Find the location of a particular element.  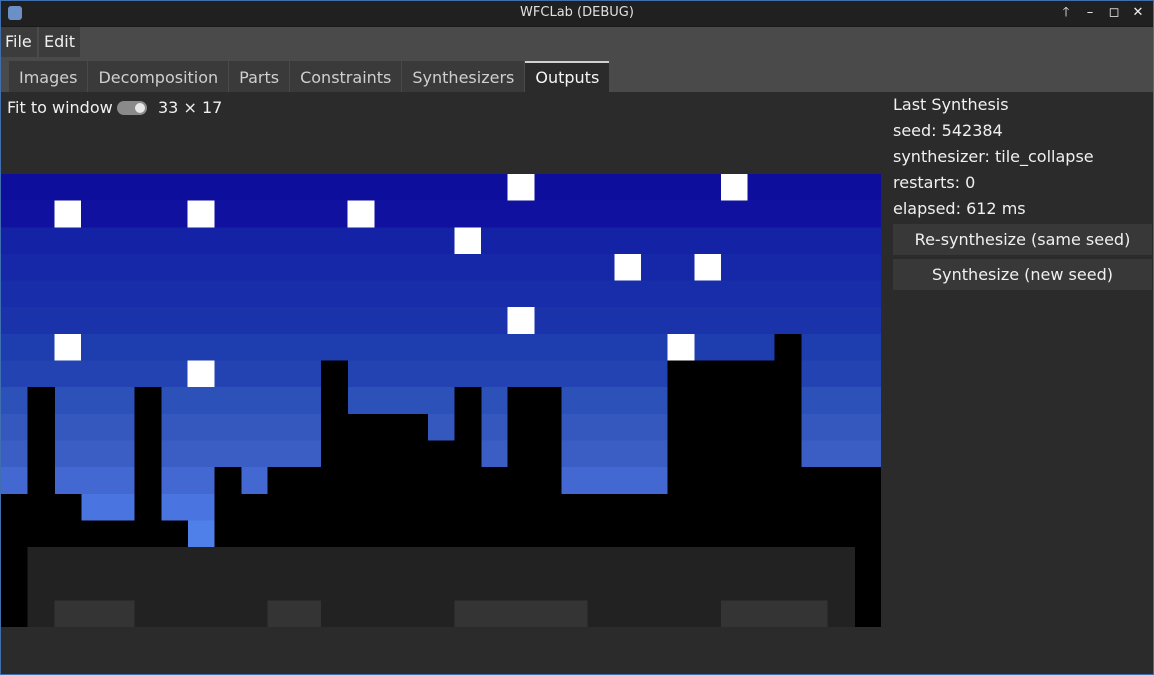

menu-edit: Edit is located at coordinates (59, 42).